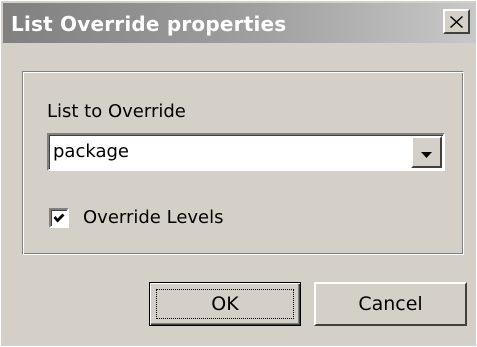 This screenshot has width=477, height=347. Describe the element at coordinates (246, 152) in the screenshot. I see `list-to-override-select: package` at that location.